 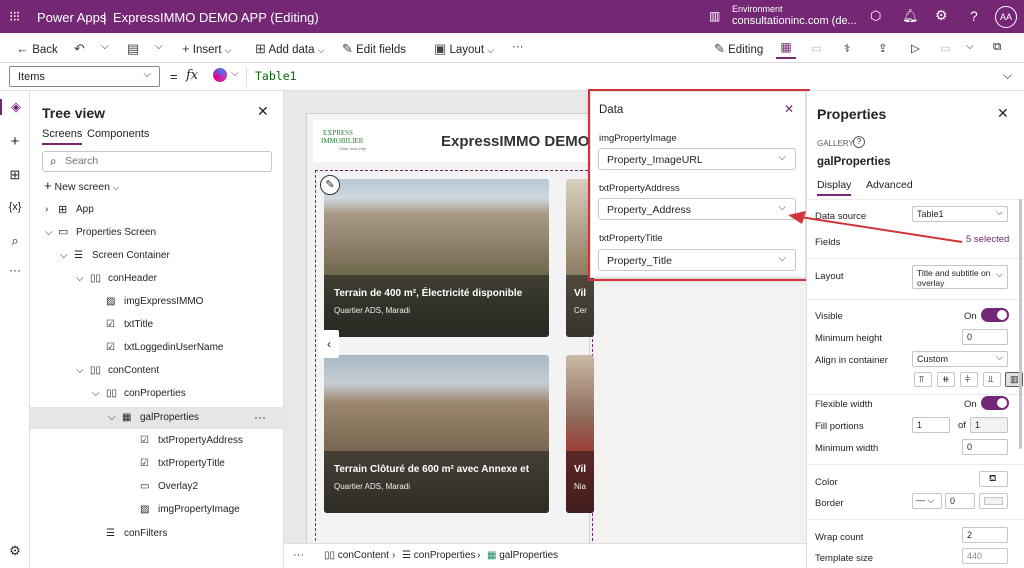 I want to click on template-size-input: 440, so click(x=985, y=556).